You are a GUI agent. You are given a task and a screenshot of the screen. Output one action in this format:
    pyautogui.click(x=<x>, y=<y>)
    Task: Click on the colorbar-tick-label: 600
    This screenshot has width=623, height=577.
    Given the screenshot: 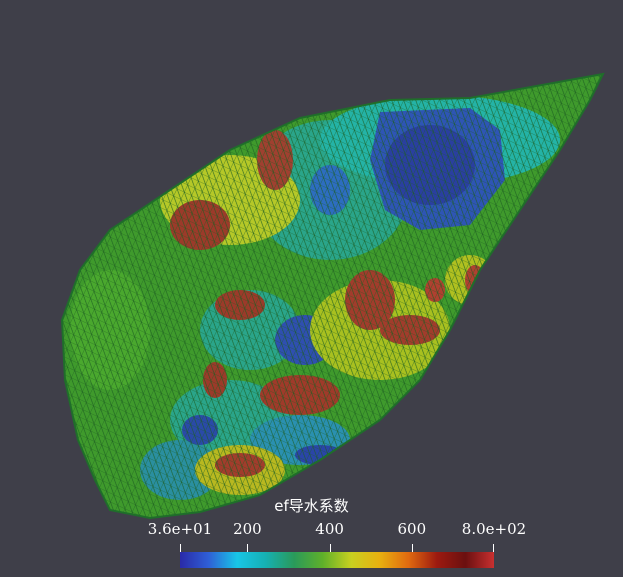 What is the action you would take?
    pyautogui.click(x=412, y=529)
    